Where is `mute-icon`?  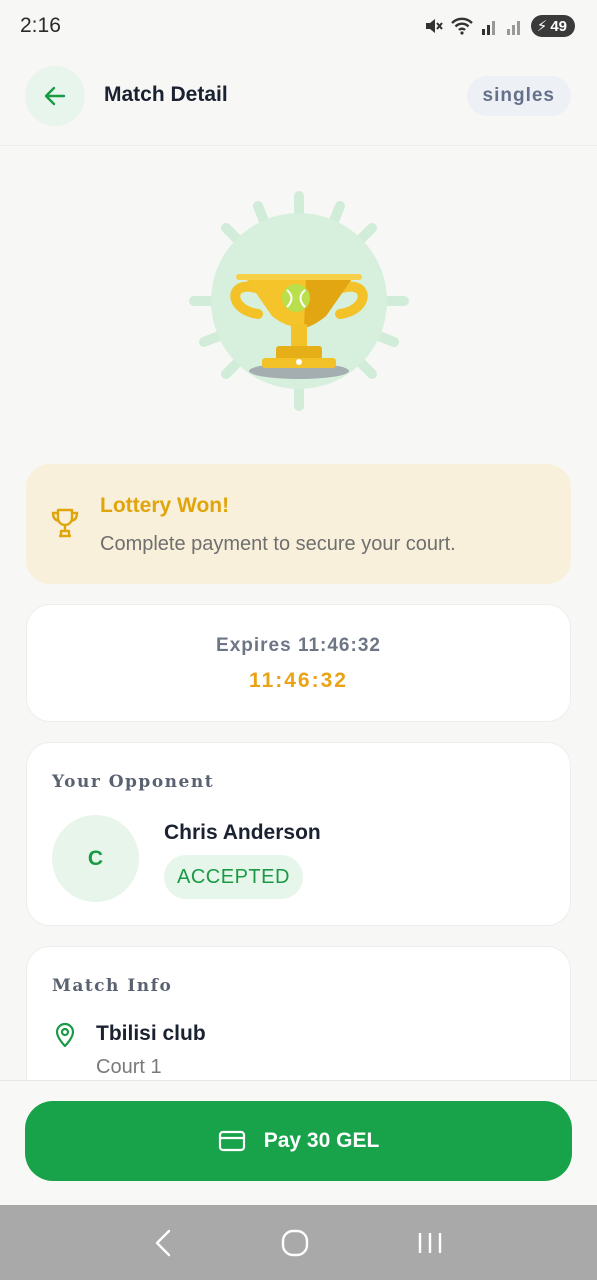 mute-icon is located at coordinates (434, 26).